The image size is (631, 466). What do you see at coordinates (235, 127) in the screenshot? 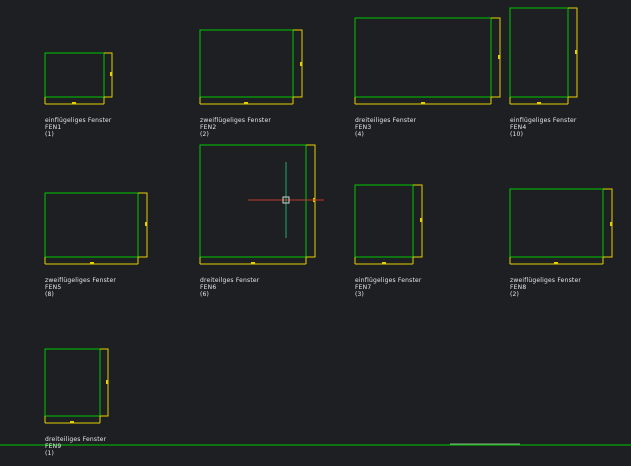
I see `window-label-fen2: zweiflügeliges Fenster FEN2 (2)` at bounding box center [235, 127].